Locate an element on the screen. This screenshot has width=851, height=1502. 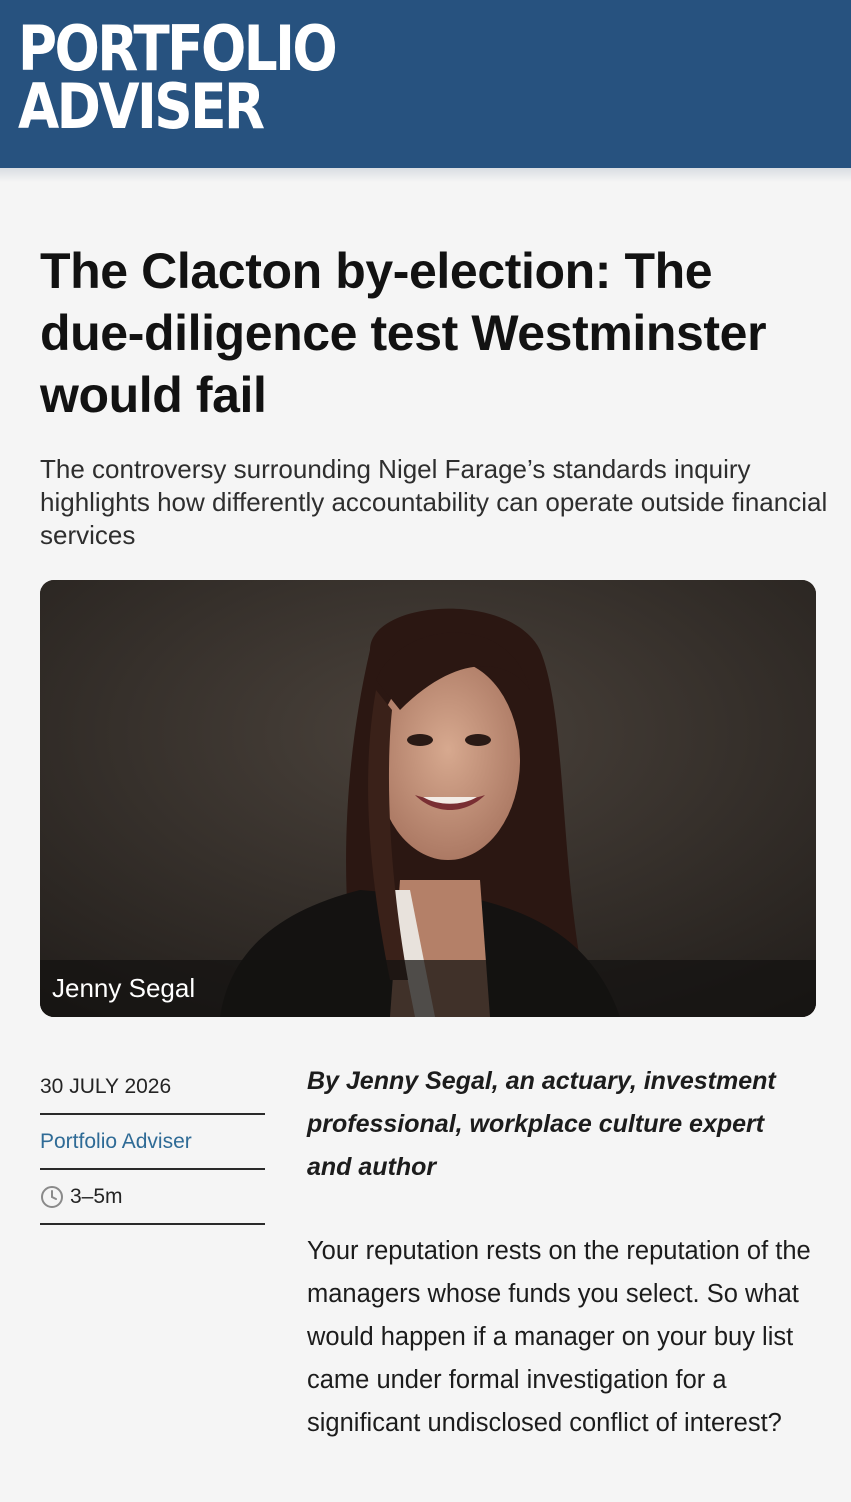
header-divider is located at coordinates (425, 175).